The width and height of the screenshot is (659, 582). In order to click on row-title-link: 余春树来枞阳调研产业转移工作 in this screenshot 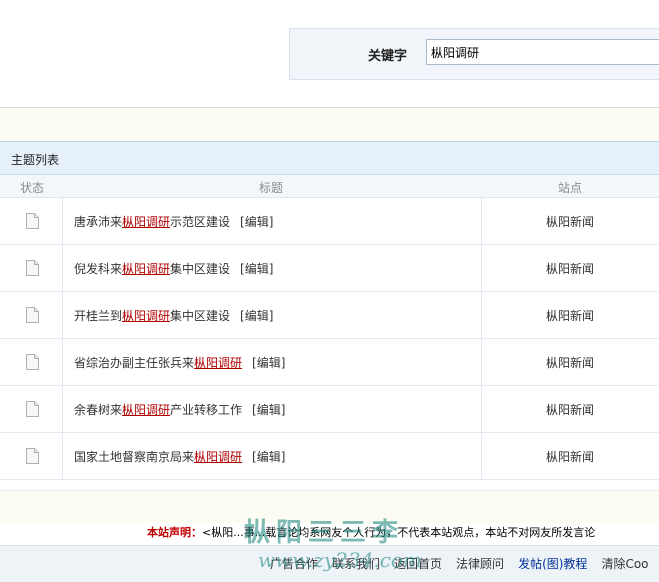, I will do `click(158, 410)`.